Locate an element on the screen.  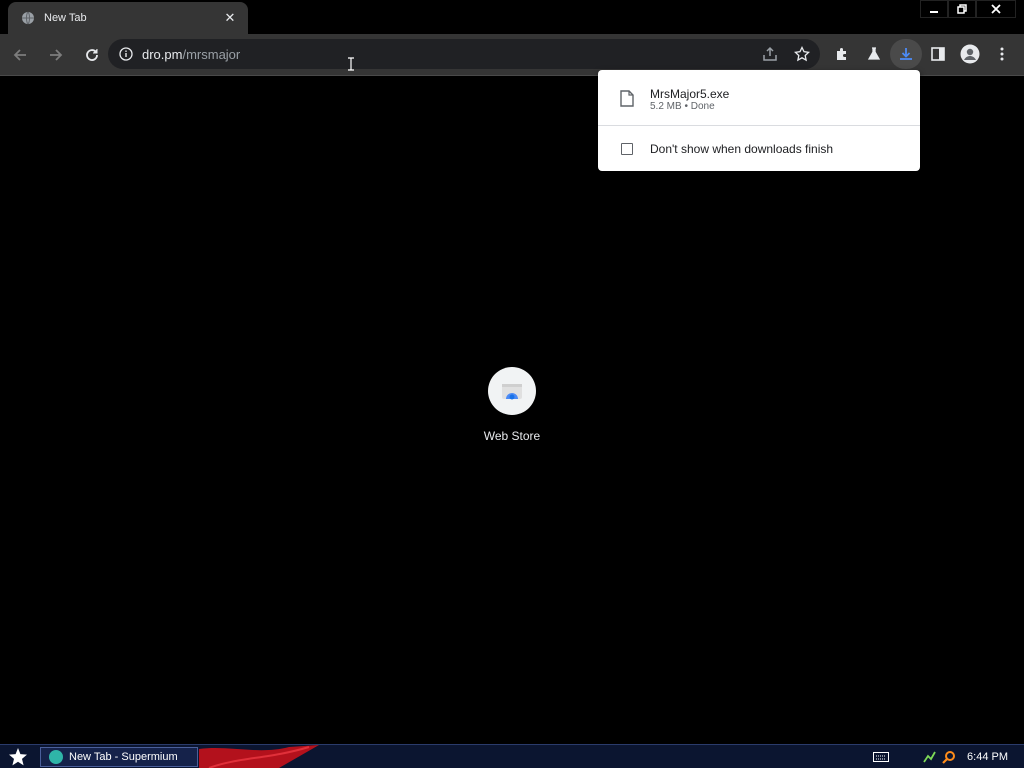
side-panel-icon is located at coordinates (938, 54).